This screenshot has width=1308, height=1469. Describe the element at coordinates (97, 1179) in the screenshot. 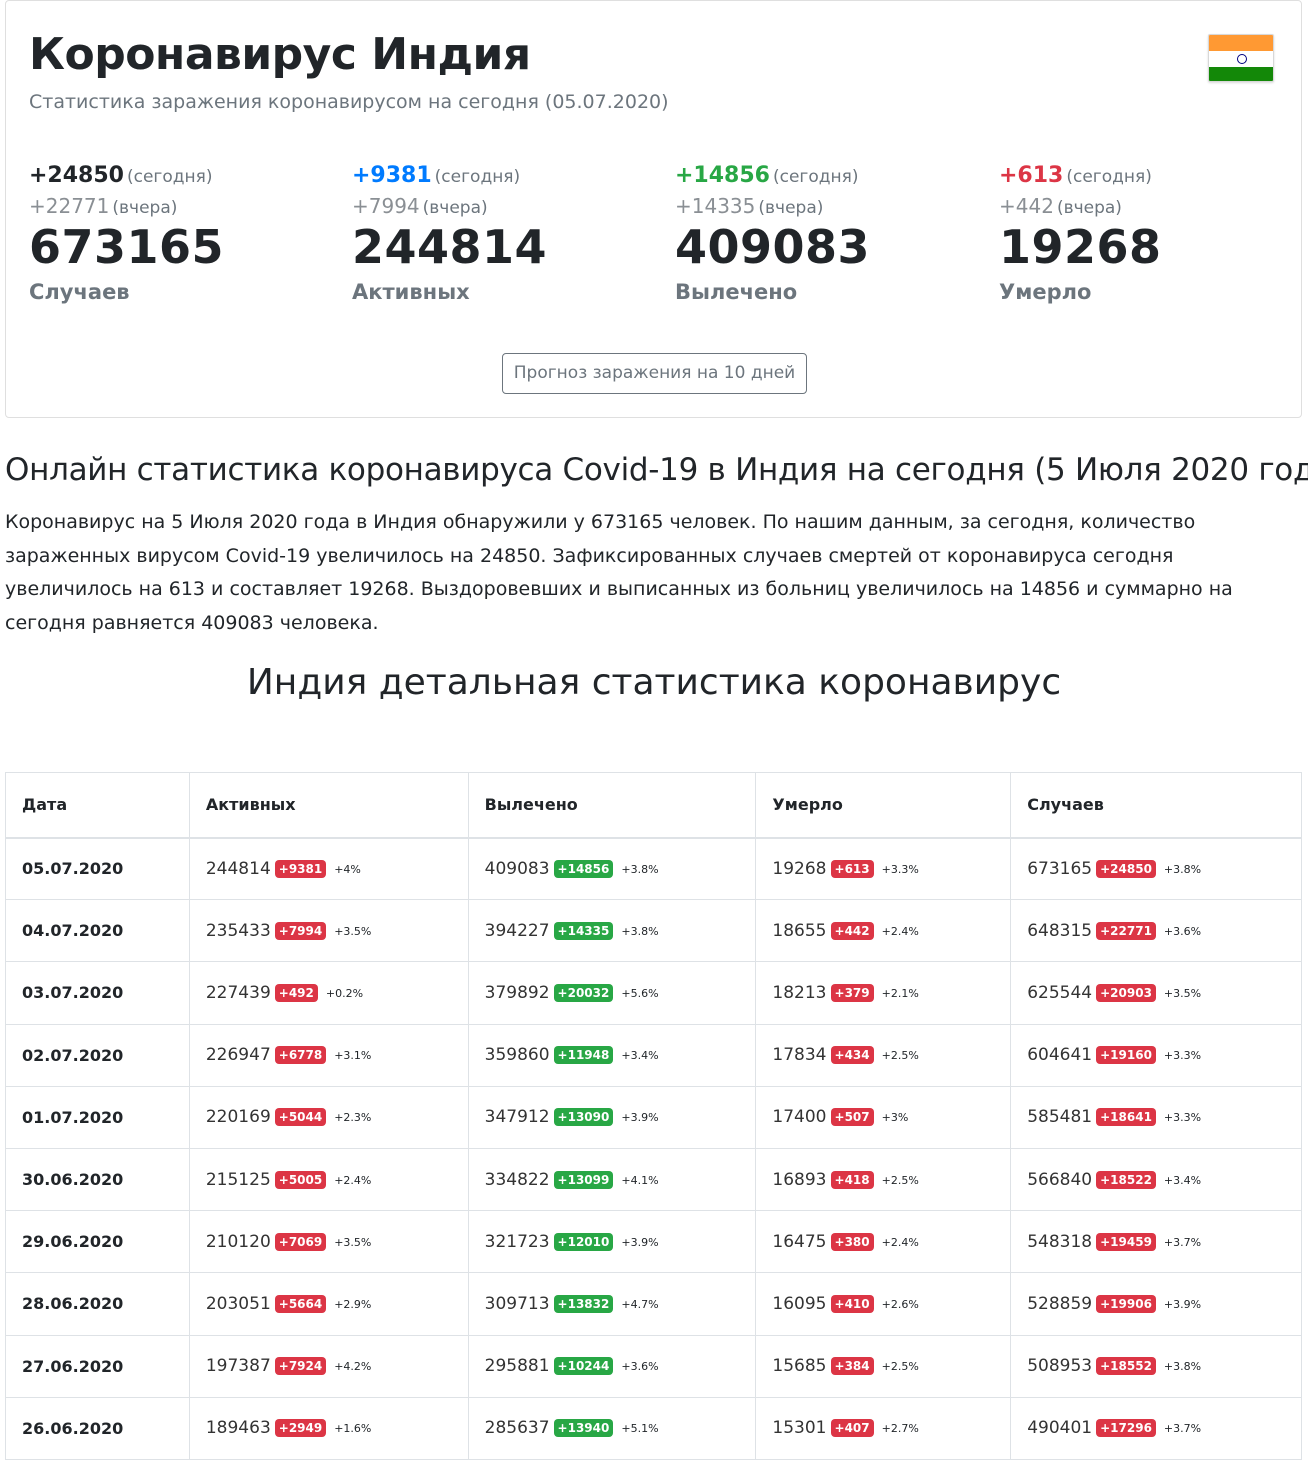

I see `cell-date: 30.06.2020` at that location.